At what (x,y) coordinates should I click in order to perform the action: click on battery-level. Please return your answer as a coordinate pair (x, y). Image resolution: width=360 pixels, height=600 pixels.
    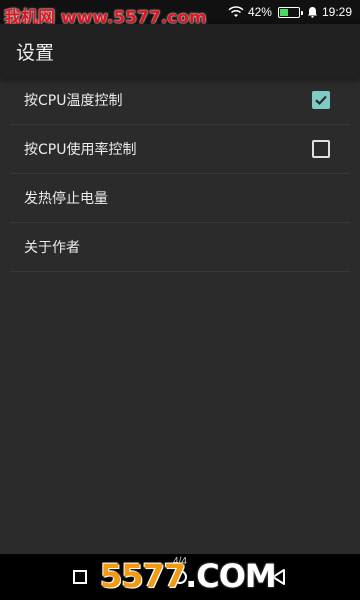
    Looking at the image, I should click on (284, 12).